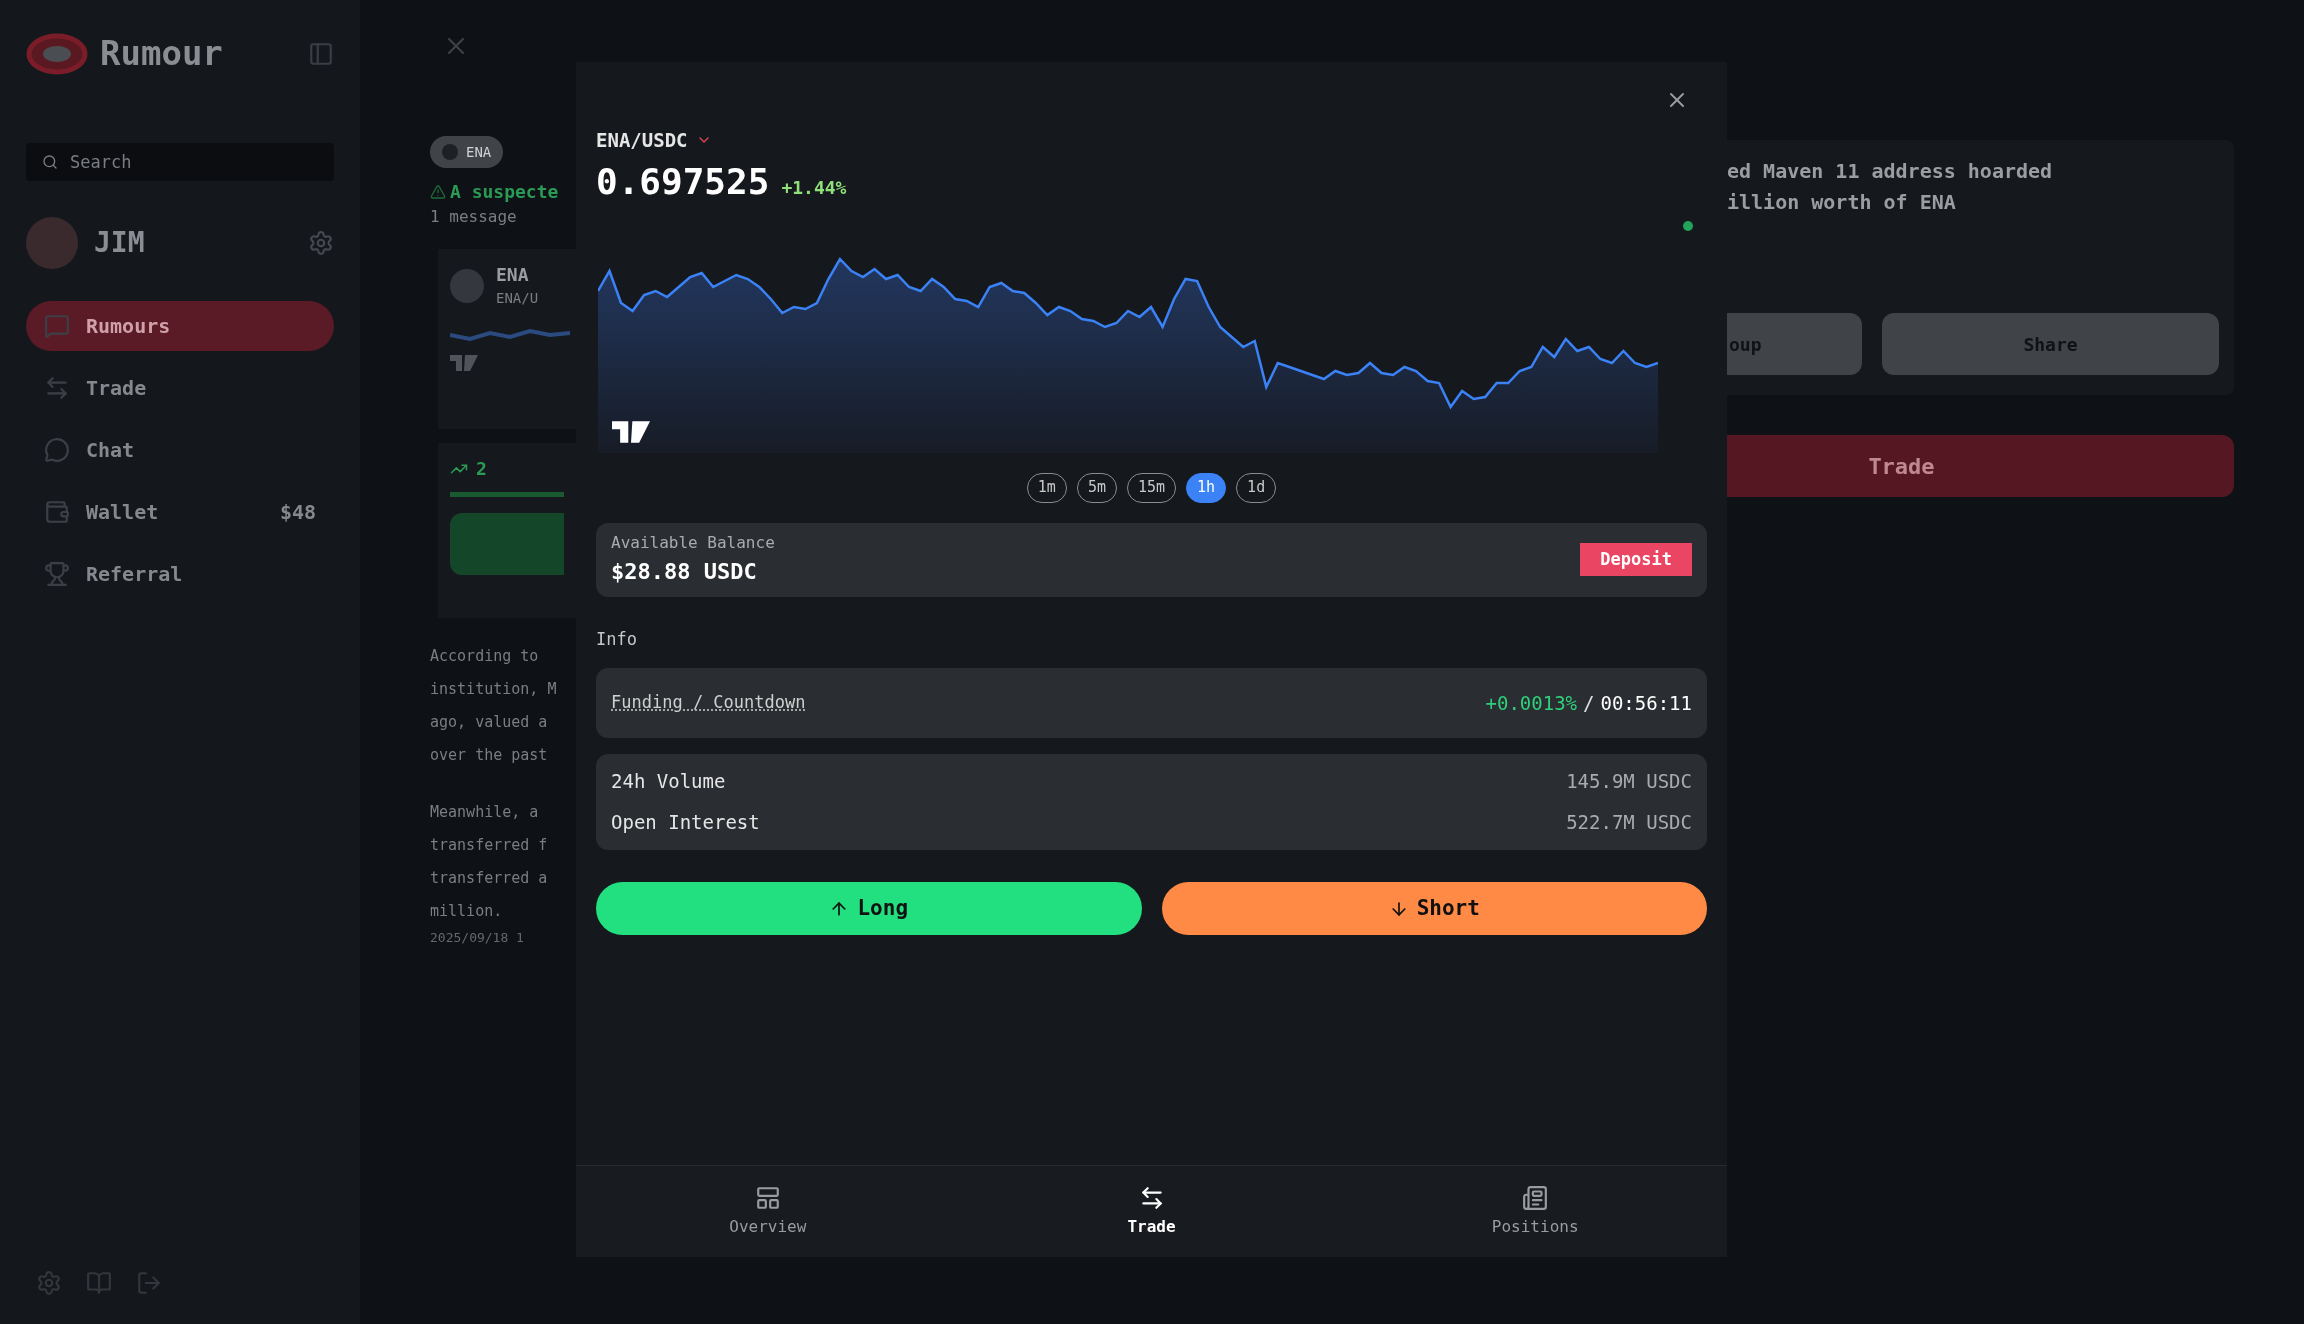 The image size is (2304, 1324). What do you see at coordinates (321, 53) in the screenshot?
I see `sidebar-toggle-icon` at bounding box center [321, 53].